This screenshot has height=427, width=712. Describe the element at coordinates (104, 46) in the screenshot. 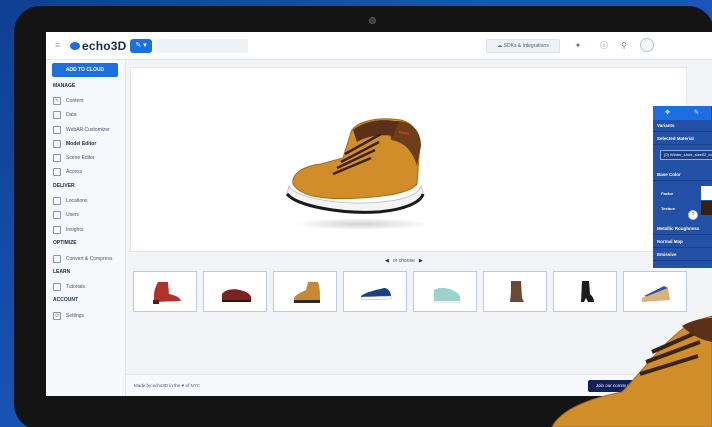

I see `app-logo: echo3D` at that location.